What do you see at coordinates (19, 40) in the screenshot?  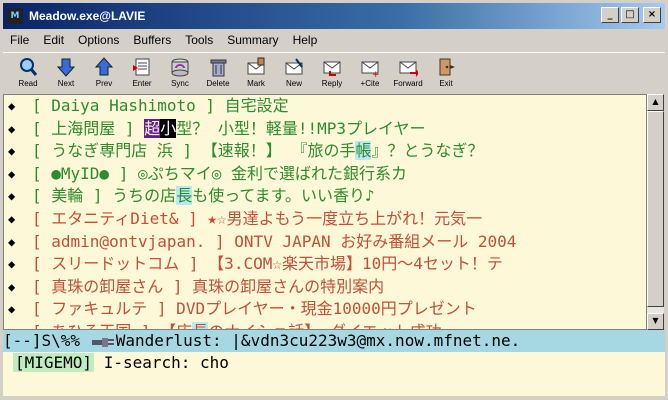 I see `menu-file: File` at bounding box center [19, 40].